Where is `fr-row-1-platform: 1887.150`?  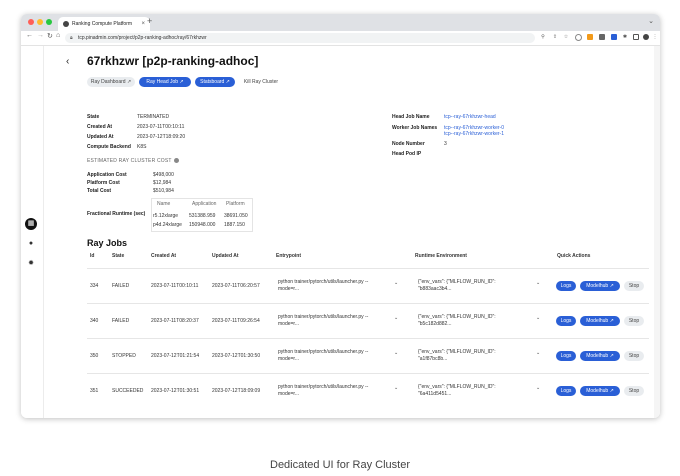
fr-row-1-platform: 1887.150 is located at coordinates (234, 225).